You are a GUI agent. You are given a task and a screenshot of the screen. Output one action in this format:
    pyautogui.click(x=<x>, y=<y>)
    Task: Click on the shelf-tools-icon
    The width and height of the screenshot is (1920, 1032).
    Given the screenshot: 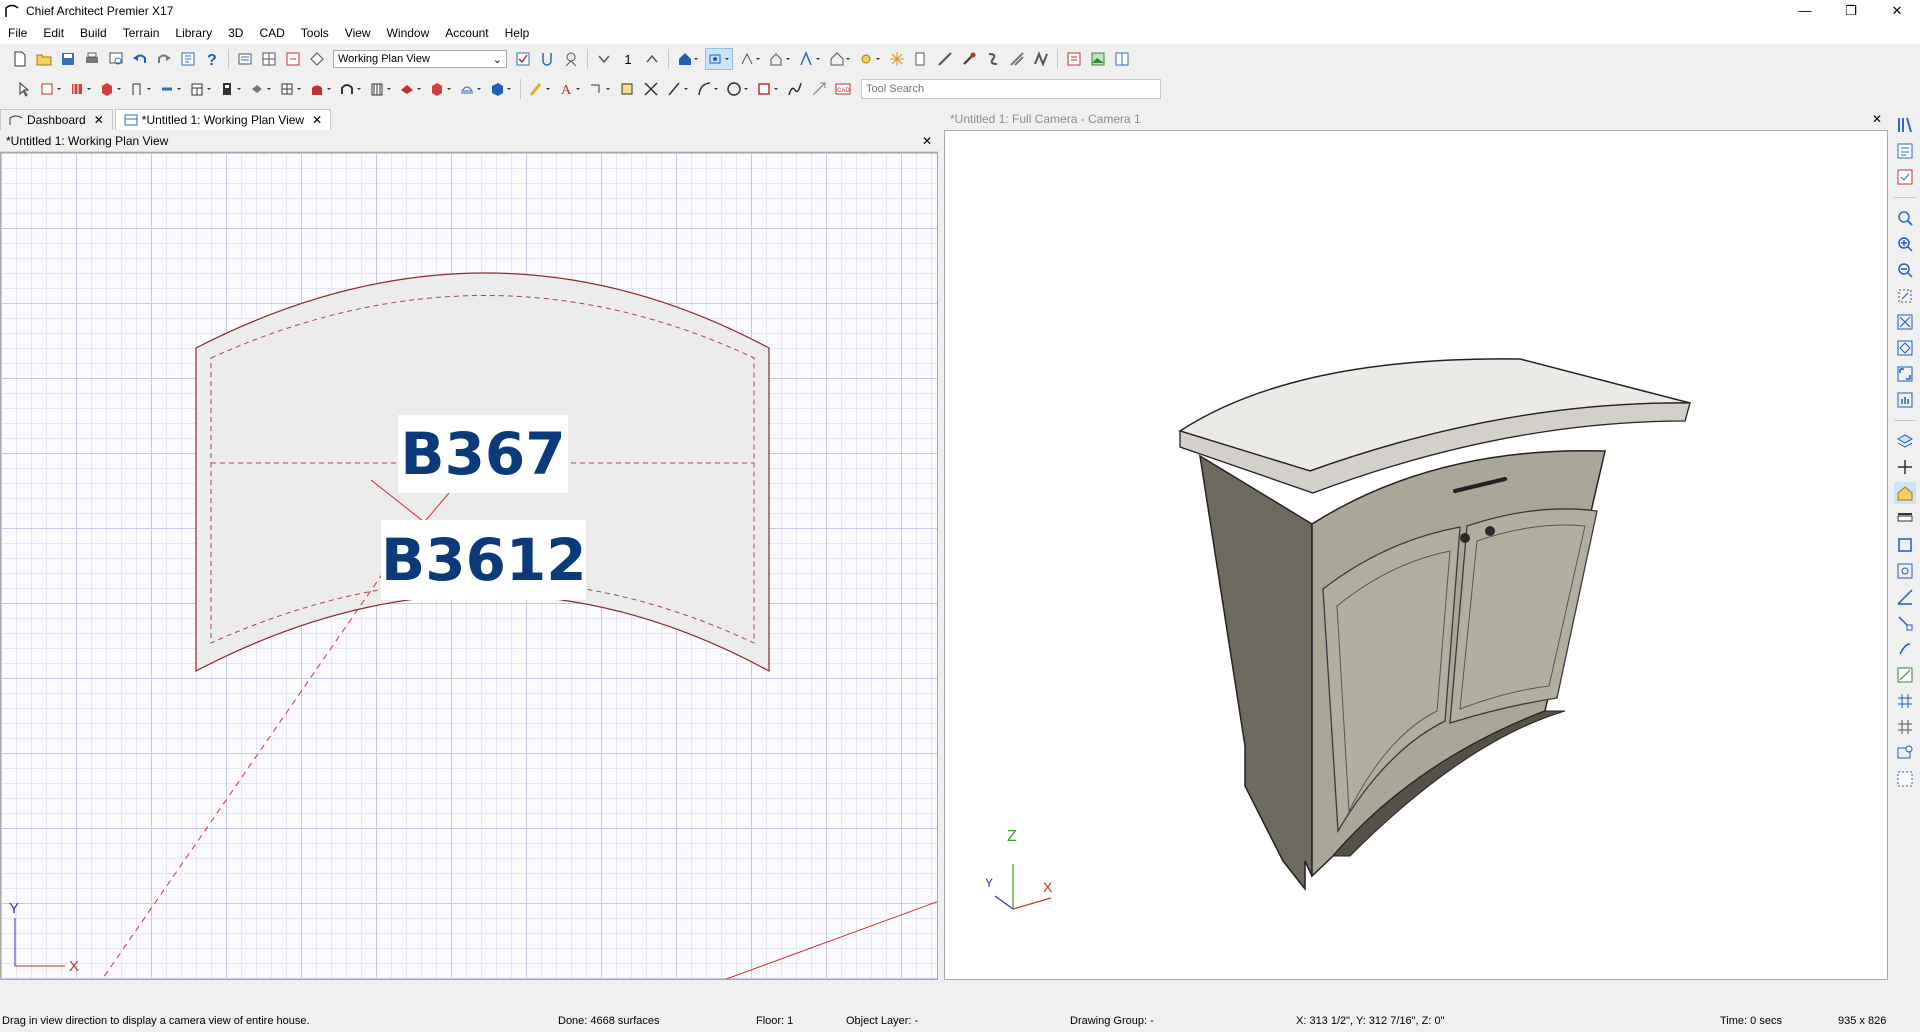 What is the action you would take?
    pyautogui.click(x=381, y=89)
    